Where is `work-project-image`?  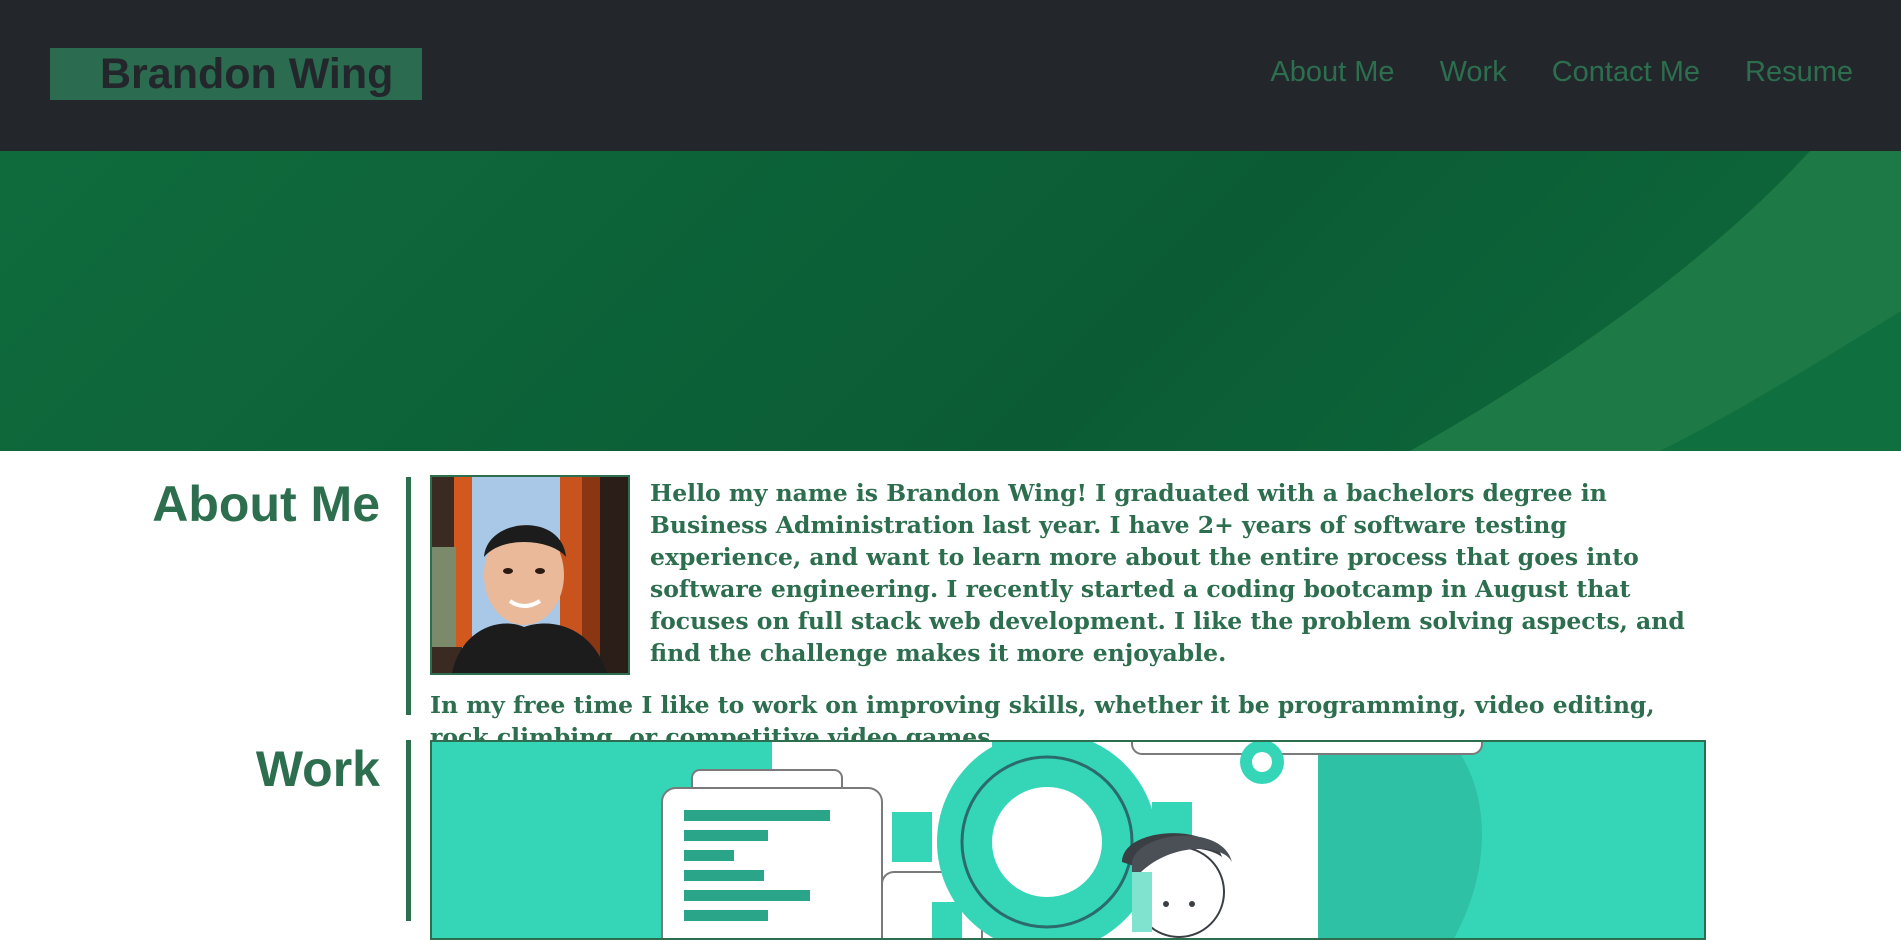
work-project-image is located at coordinates (1068, 840).